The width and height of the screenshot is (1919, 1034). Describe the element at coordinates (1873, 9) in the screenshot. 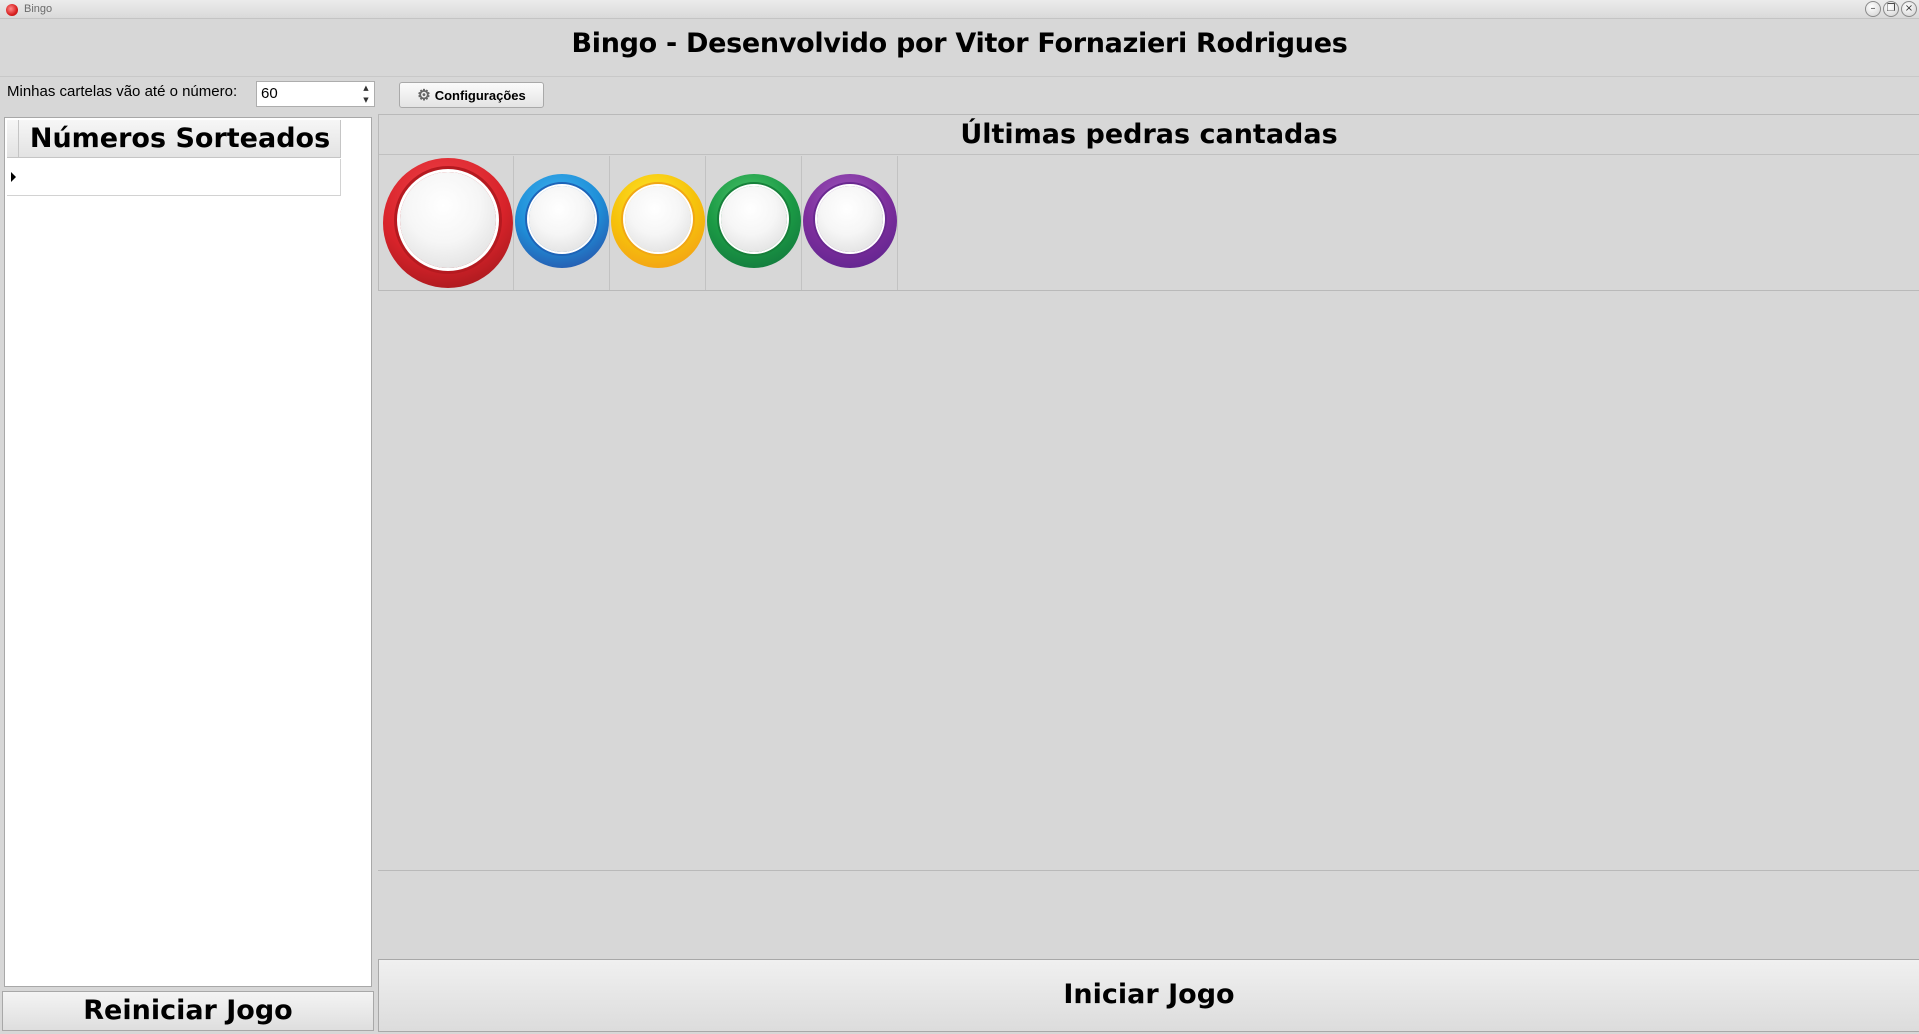

I see `minimize-icon: –` at that location.